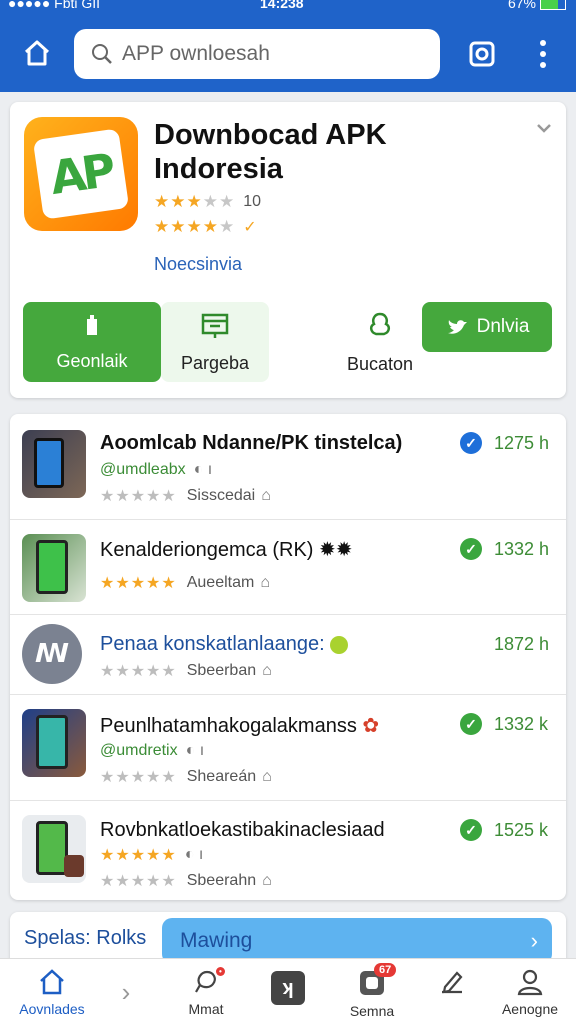  I want to click on nav-label: Semna, so click(372, 1011).